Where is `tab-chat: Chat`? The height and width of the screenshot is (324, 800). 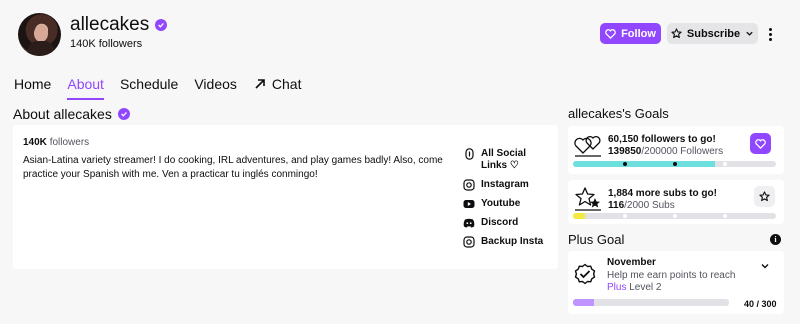
tab-chat: Chat is located at coordinates (277, 84).